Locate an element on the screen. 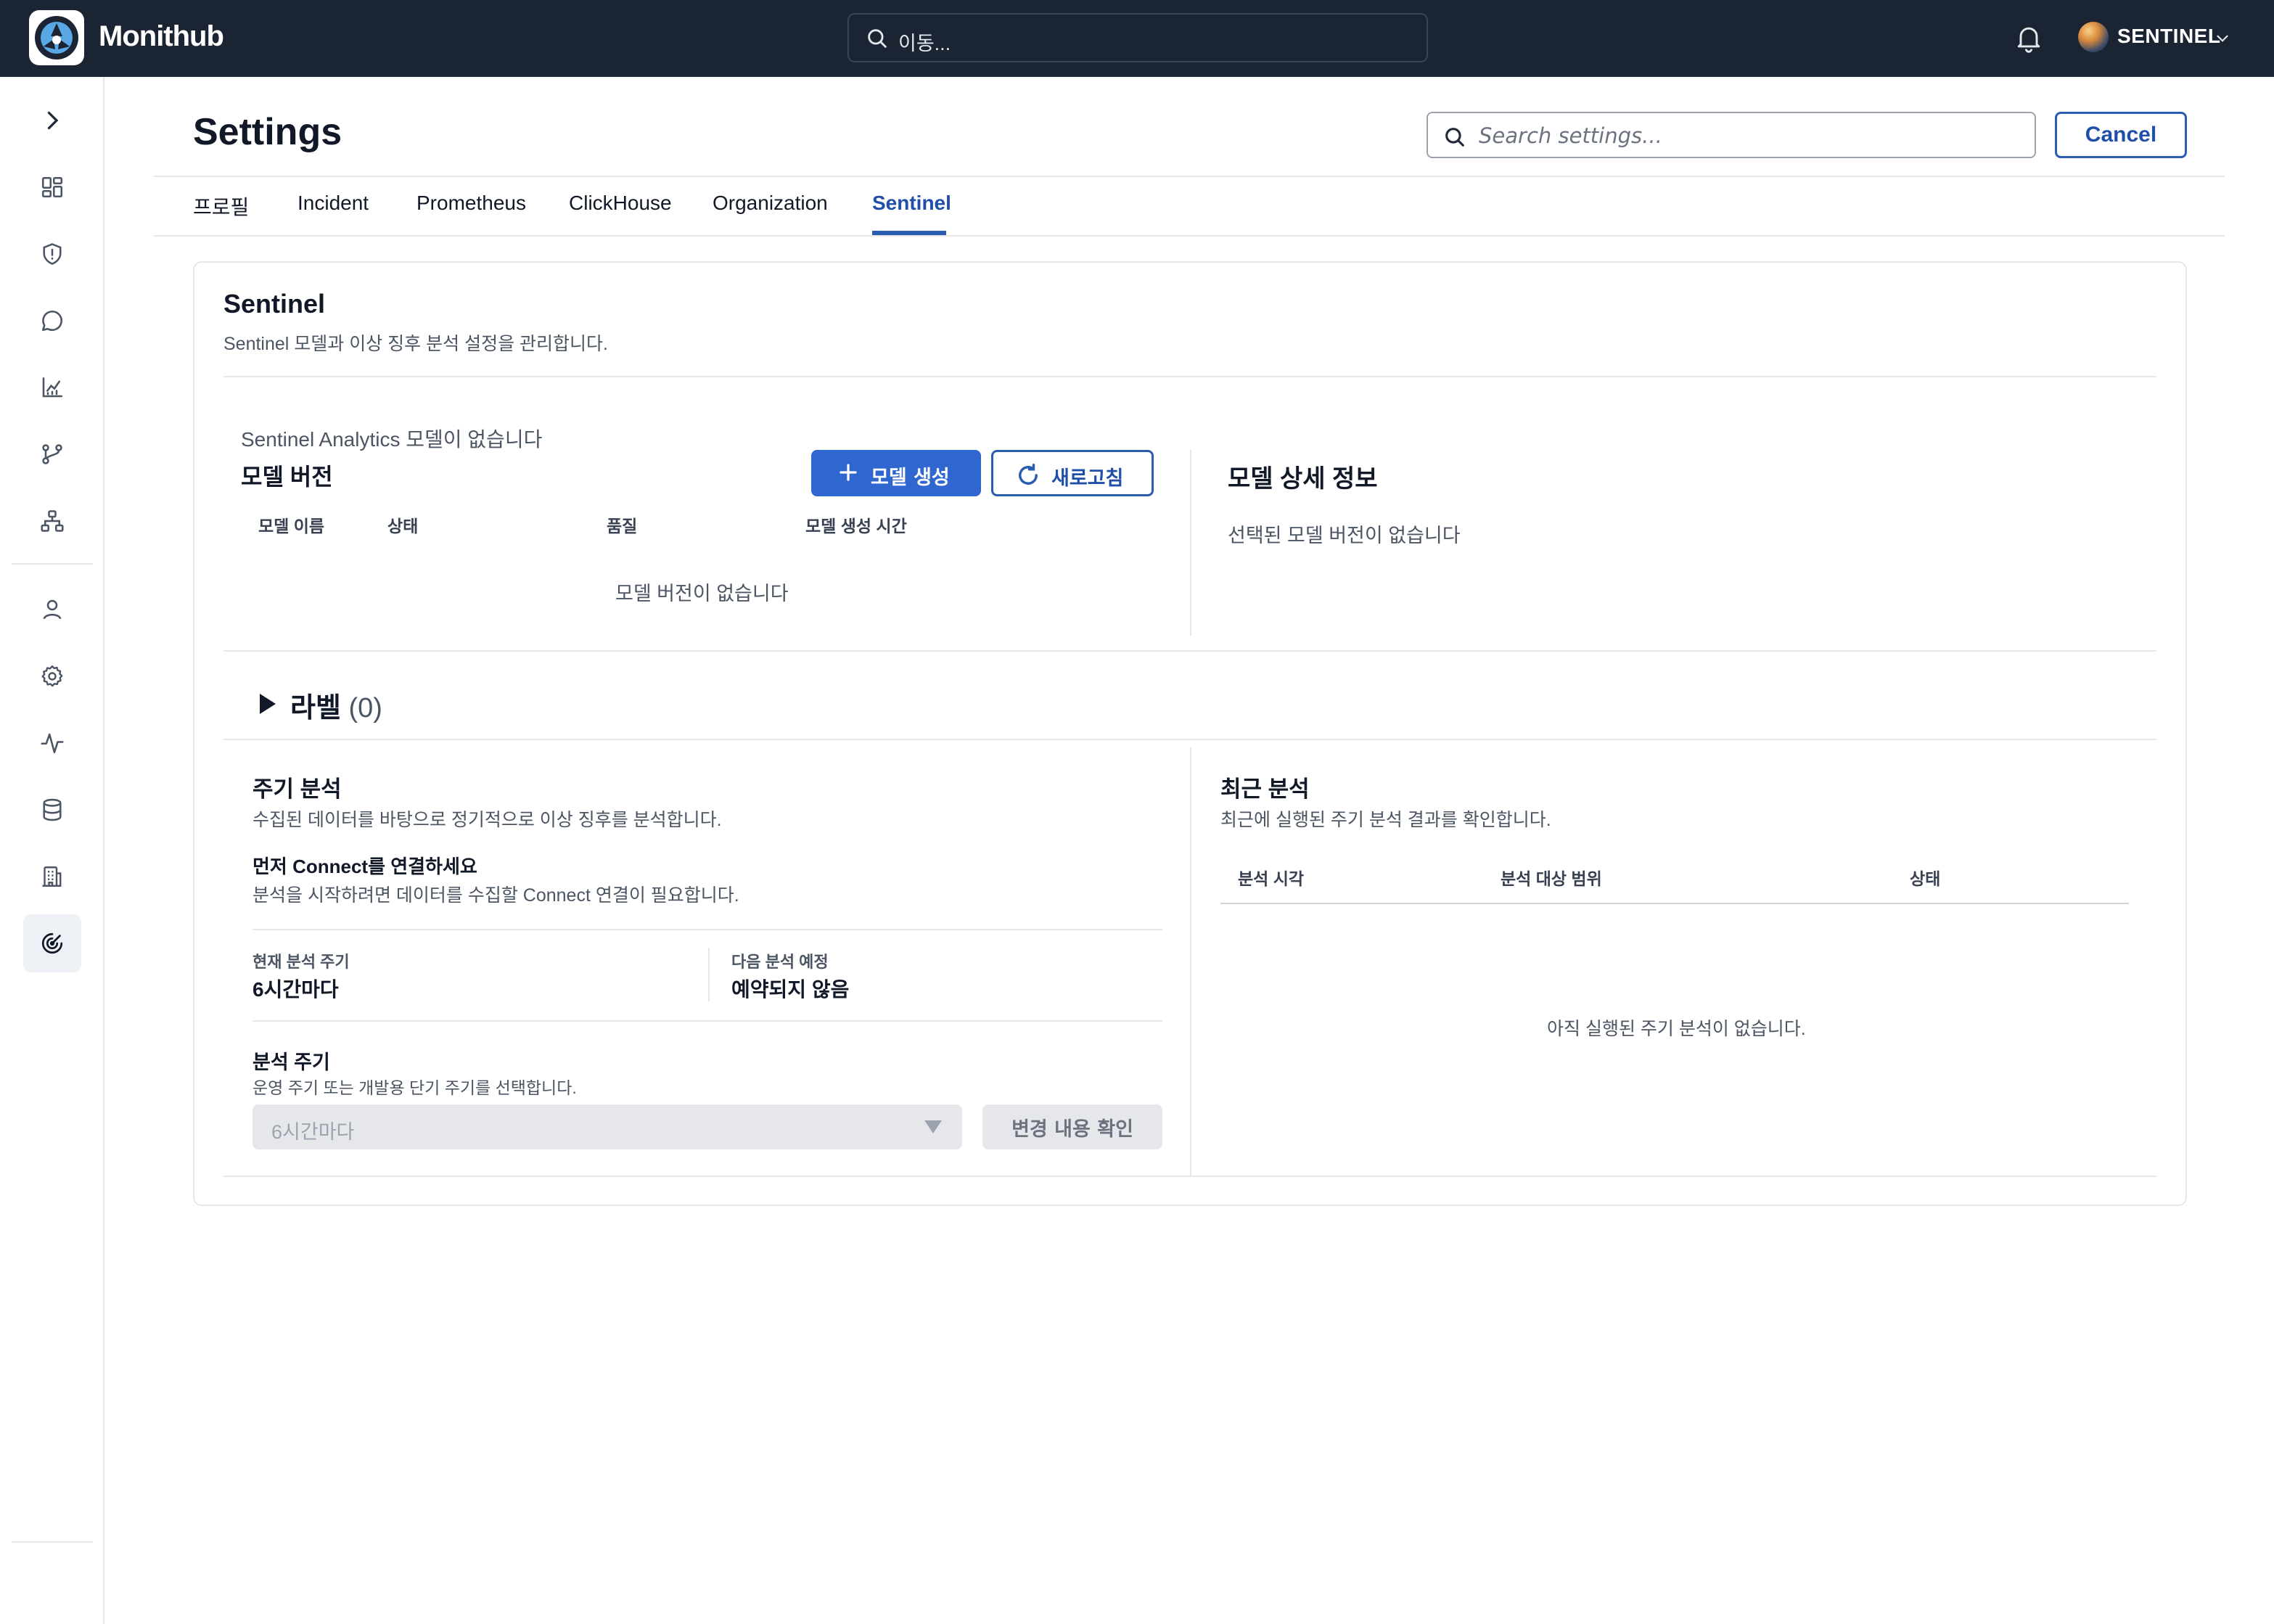 Image resolution: width=2274 pixels, height=1624 pixels. refresh-label: 새로고침 is located at coordinates (1087, 479).